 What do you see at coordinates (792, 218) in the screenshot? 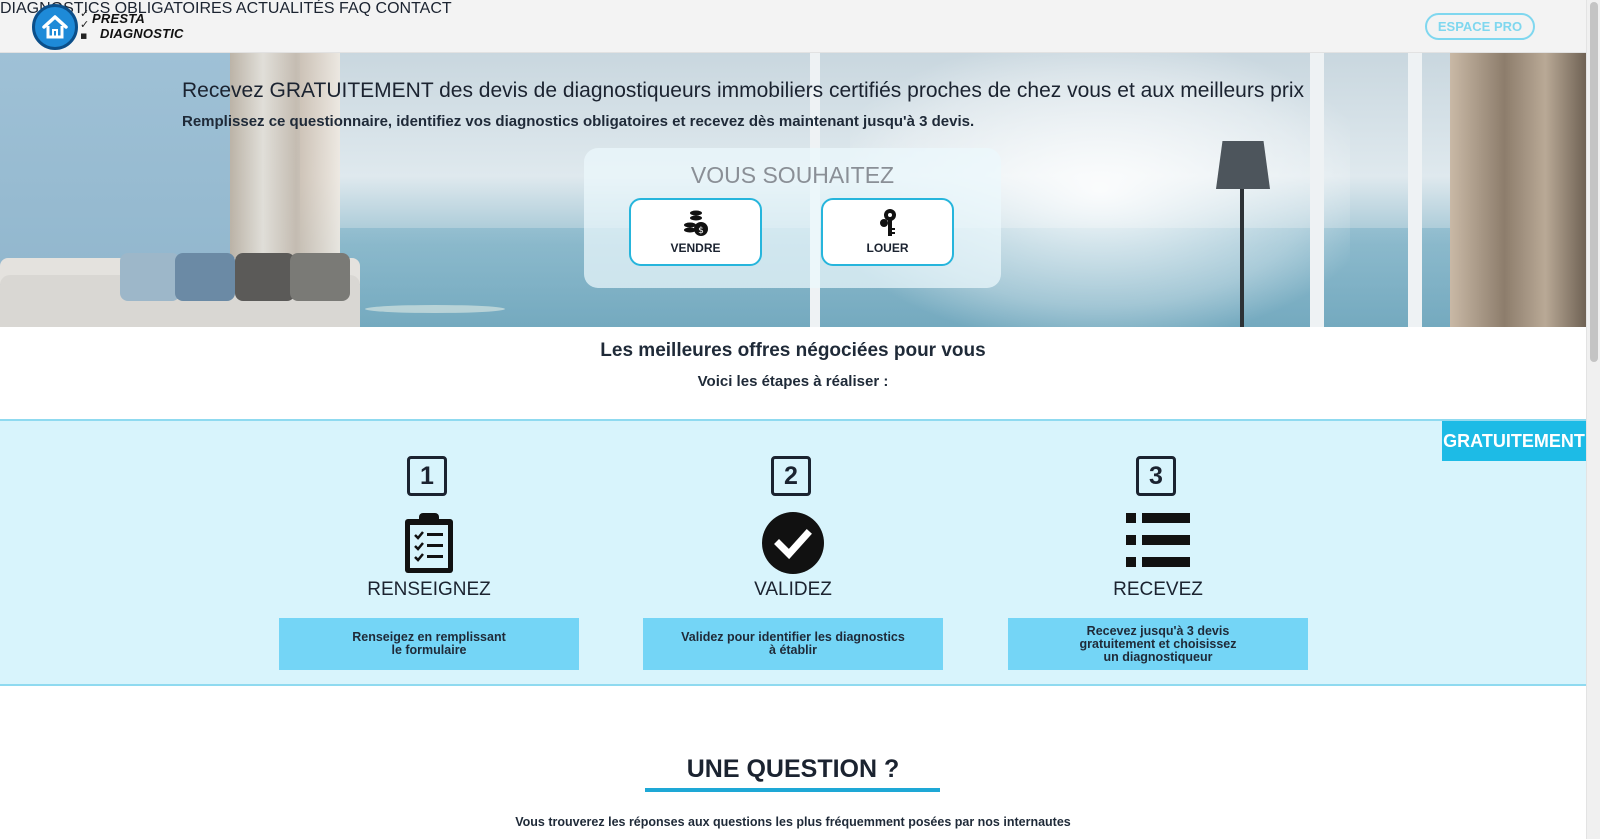
I see `choice-panel: VOUS SOUHAITEZ $ VENDRE LOUER` at bounding box center [792, 218].